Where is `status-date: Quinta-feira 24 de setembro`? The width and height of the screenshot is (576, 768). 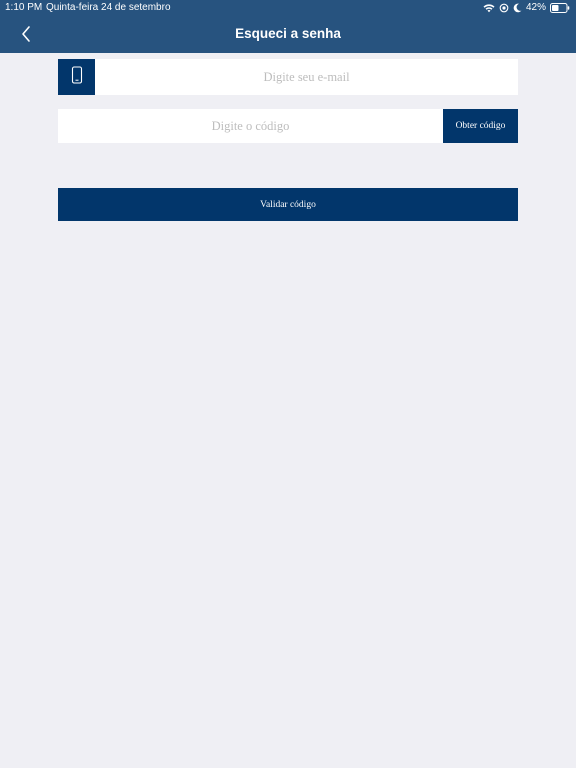 status-date: Quinta-feira 24 de setembro is located at coordinates (108, 7).